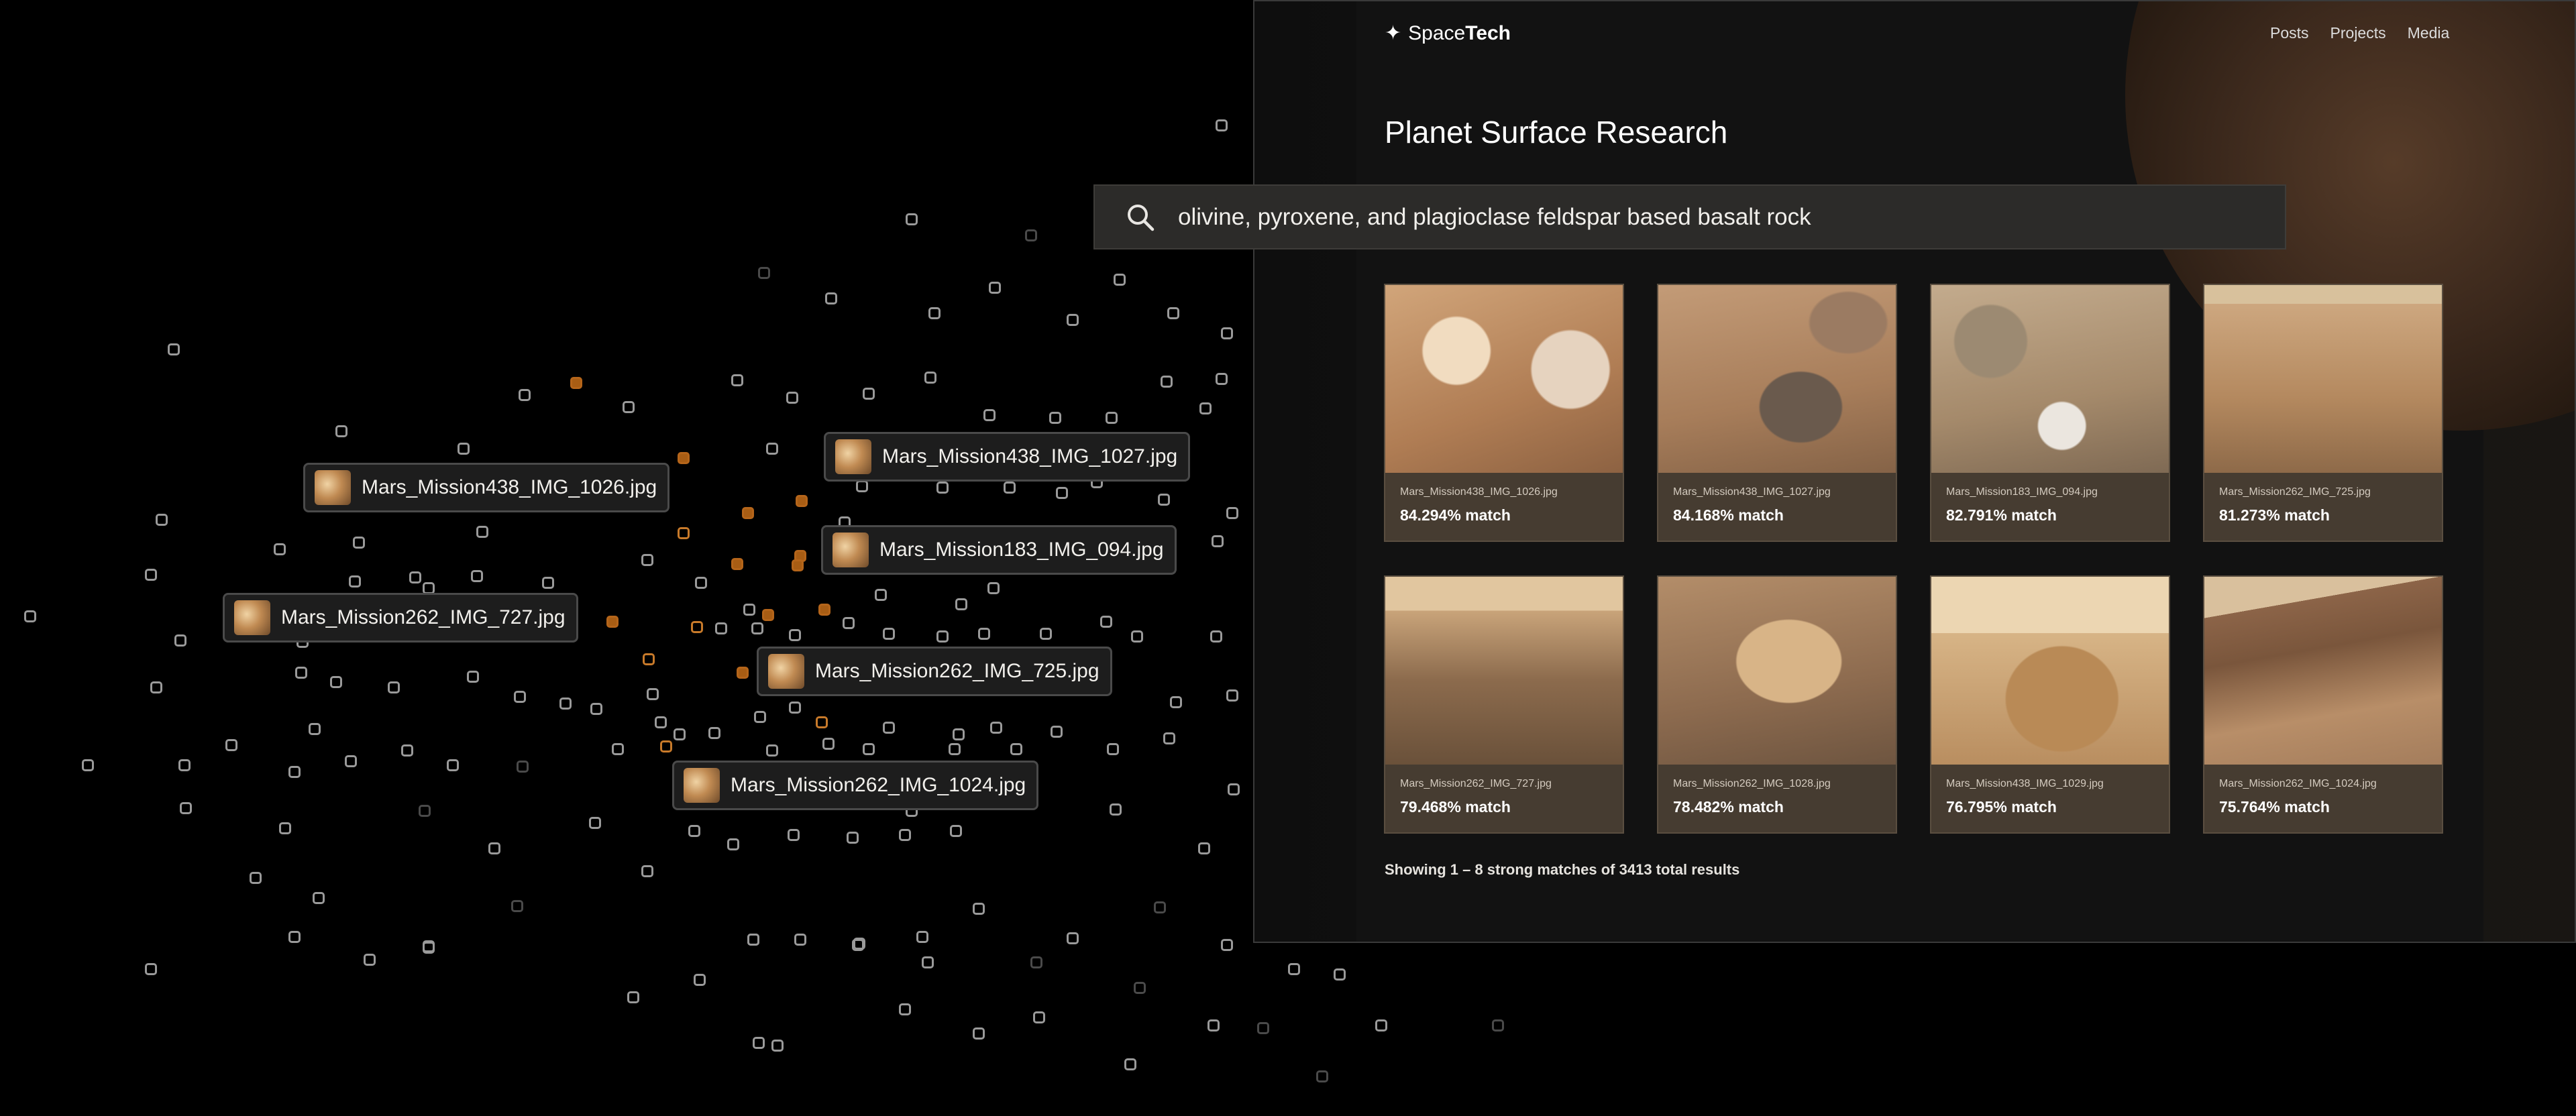 The width and height of the screenshot is (2576, 1116). Describe the element at coordinates (855, 785) in the screenshot. I see `scatter-label: Mars_Mission262_IMG_1024.jpg` at that location.